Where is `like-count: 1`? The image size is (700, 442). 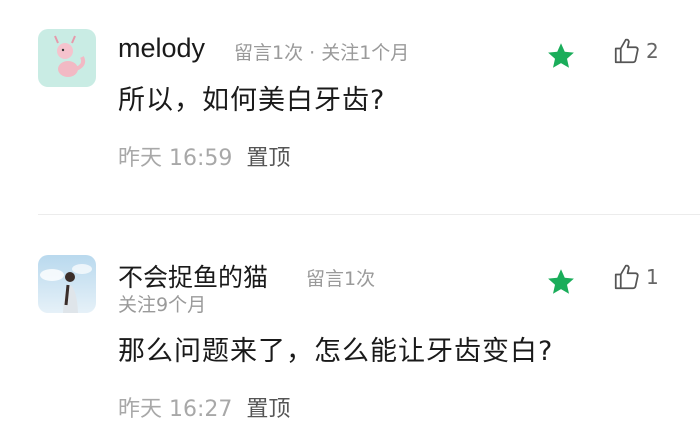
like-count: 1 is located at coordinates (652, 277).